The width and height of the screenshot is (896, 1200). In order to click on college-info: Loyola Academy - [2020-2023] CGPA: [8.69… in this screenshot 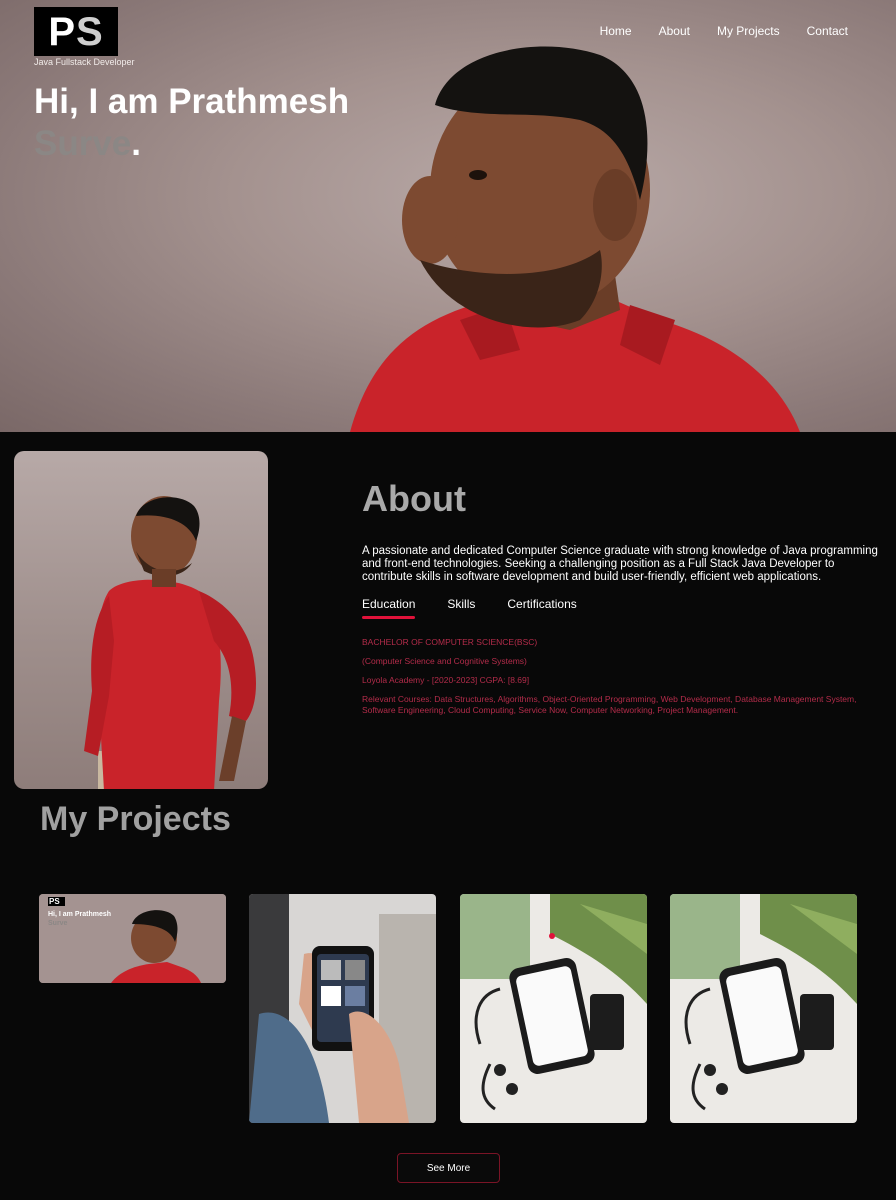, I will do `click(446, 680)`.